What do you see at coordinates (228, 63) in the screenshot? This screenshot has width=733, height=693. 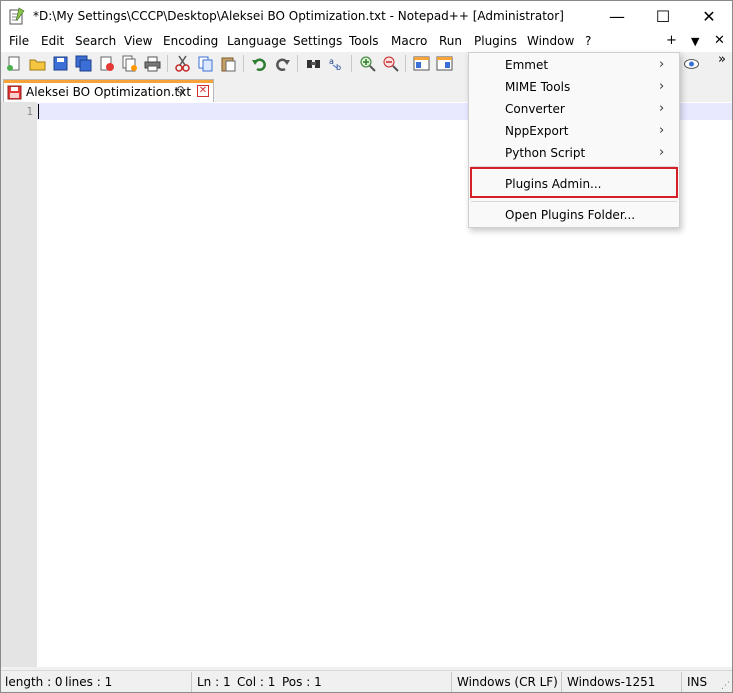 I see `paste-icon` at bounding box center [228, 63].